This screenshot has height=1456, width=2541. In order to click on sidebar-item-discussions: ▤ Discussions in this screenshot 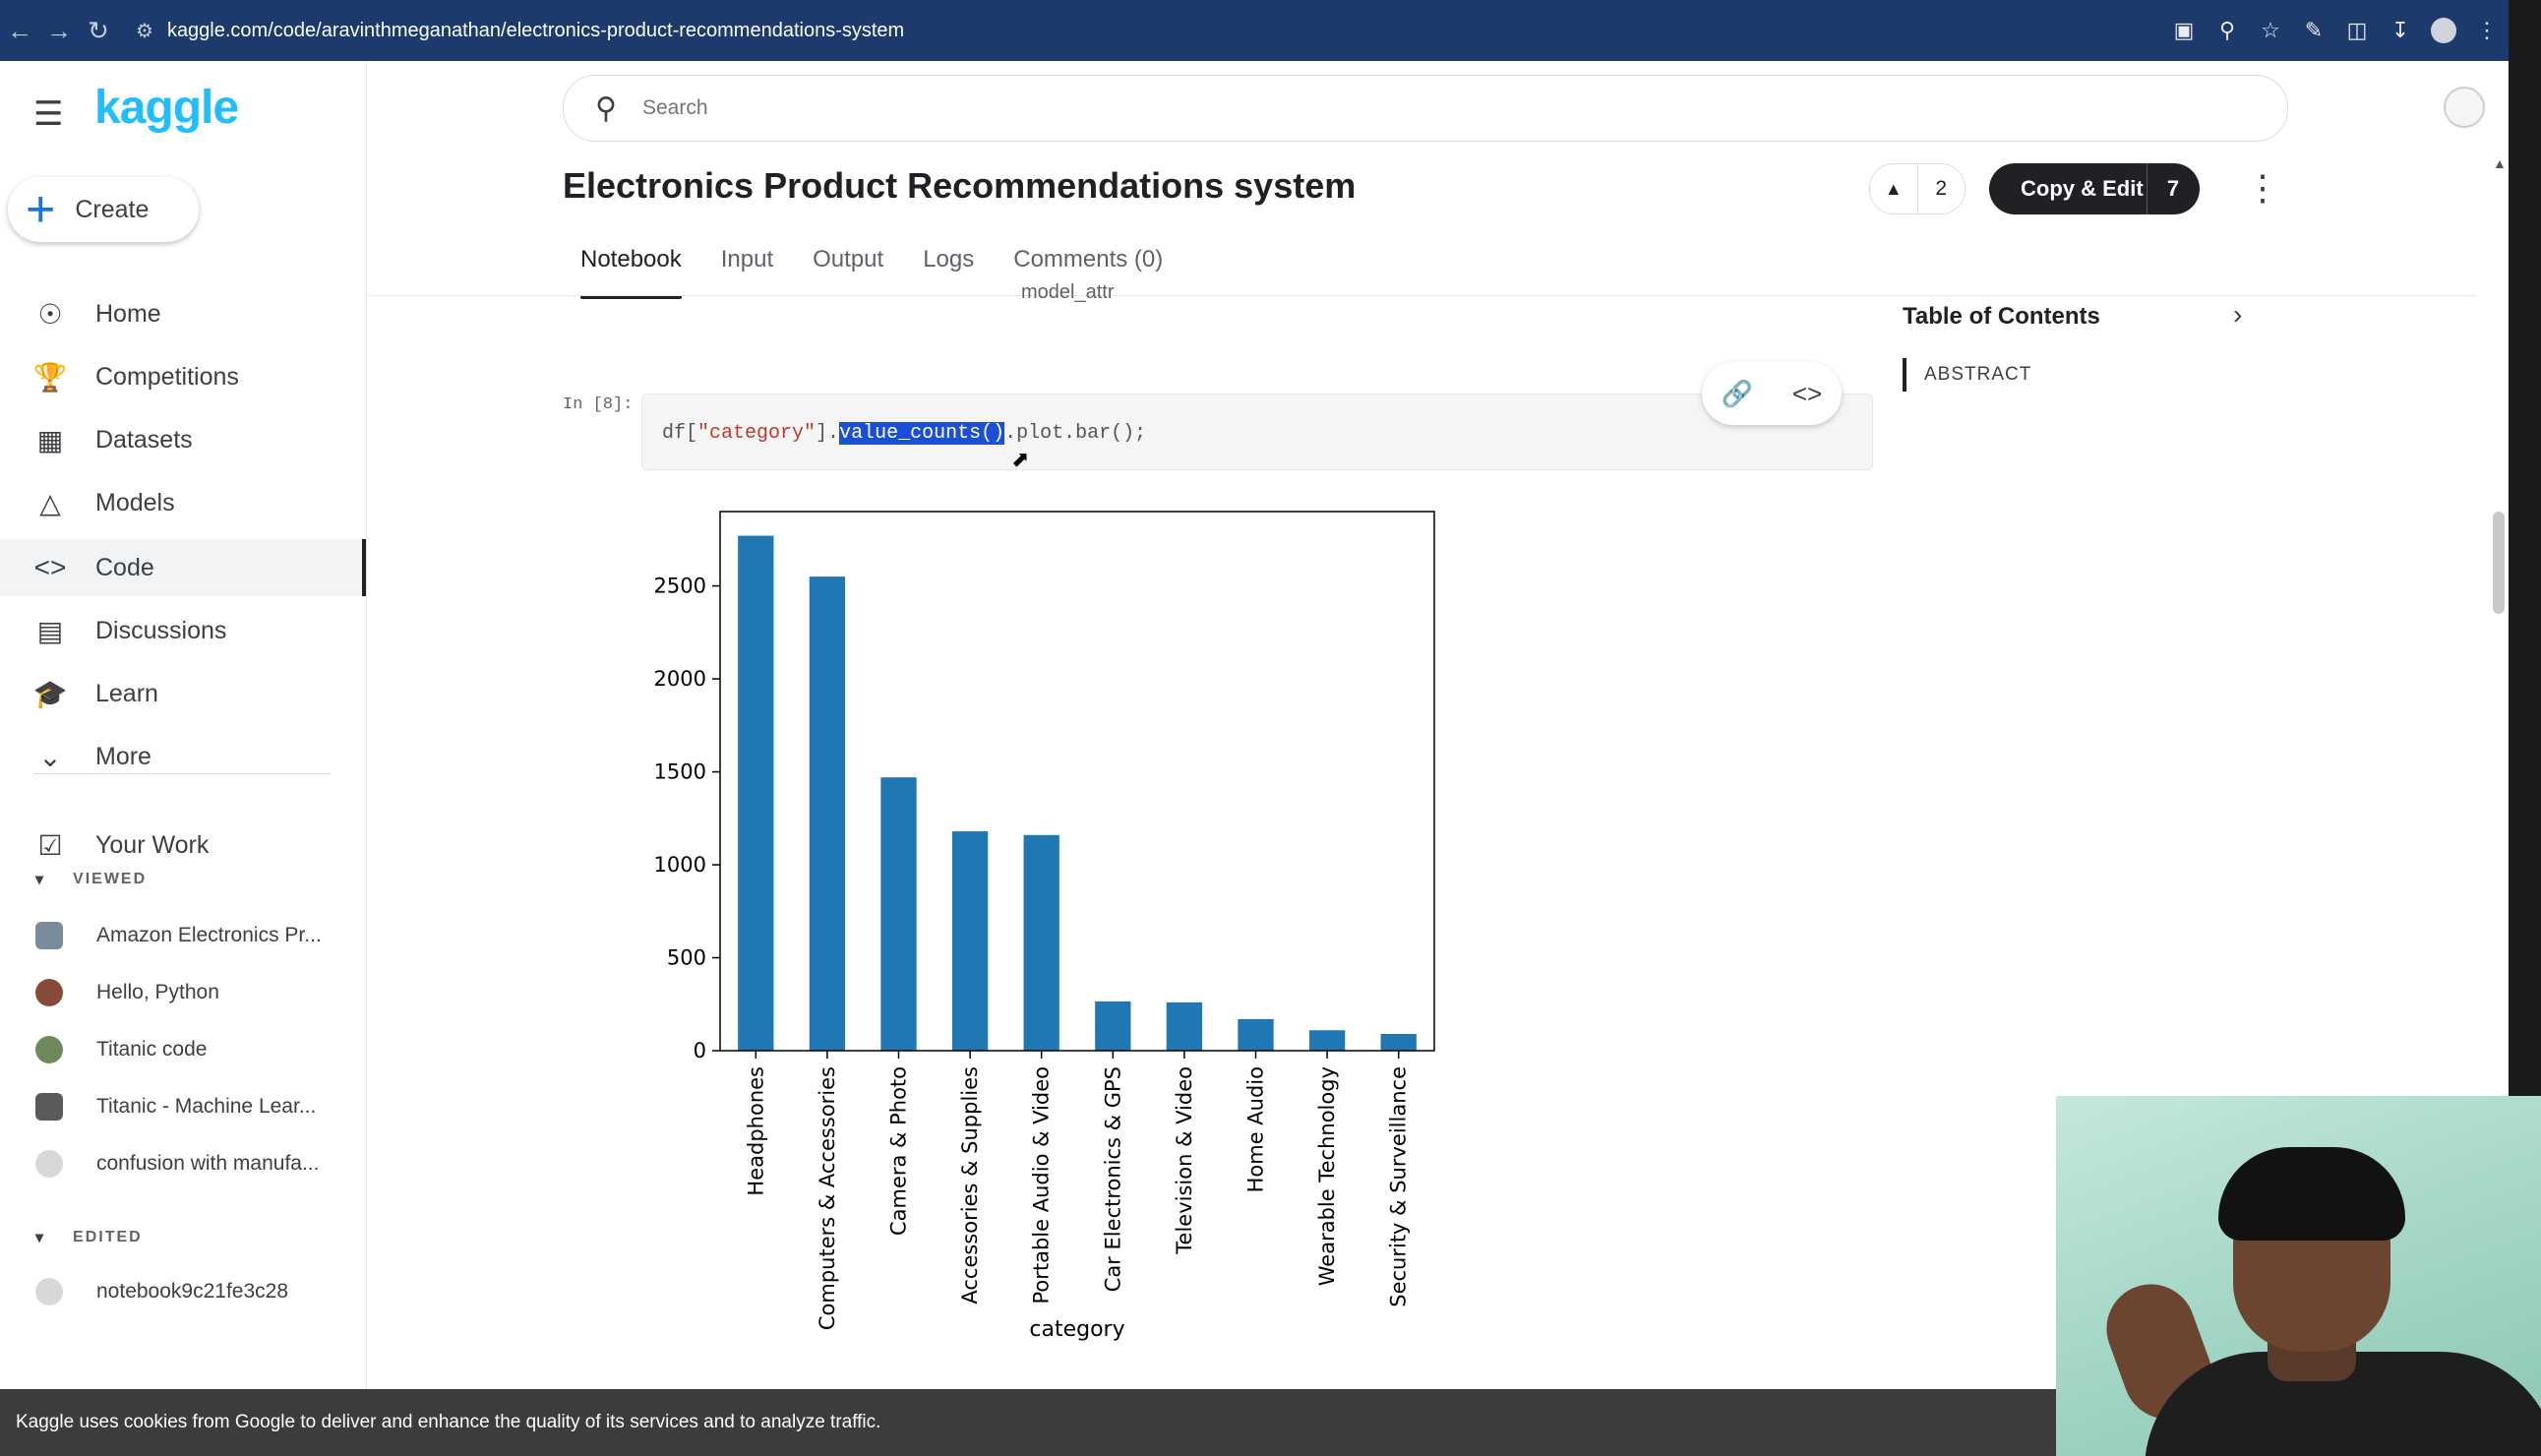, I will do `click(183, 630)`.